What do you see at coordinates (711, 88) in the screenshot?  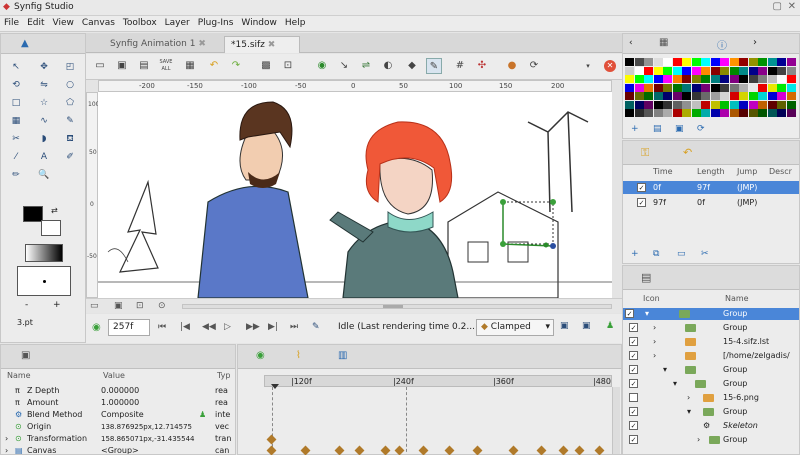 I see `palette-grid` at bounding box center [711, 88].